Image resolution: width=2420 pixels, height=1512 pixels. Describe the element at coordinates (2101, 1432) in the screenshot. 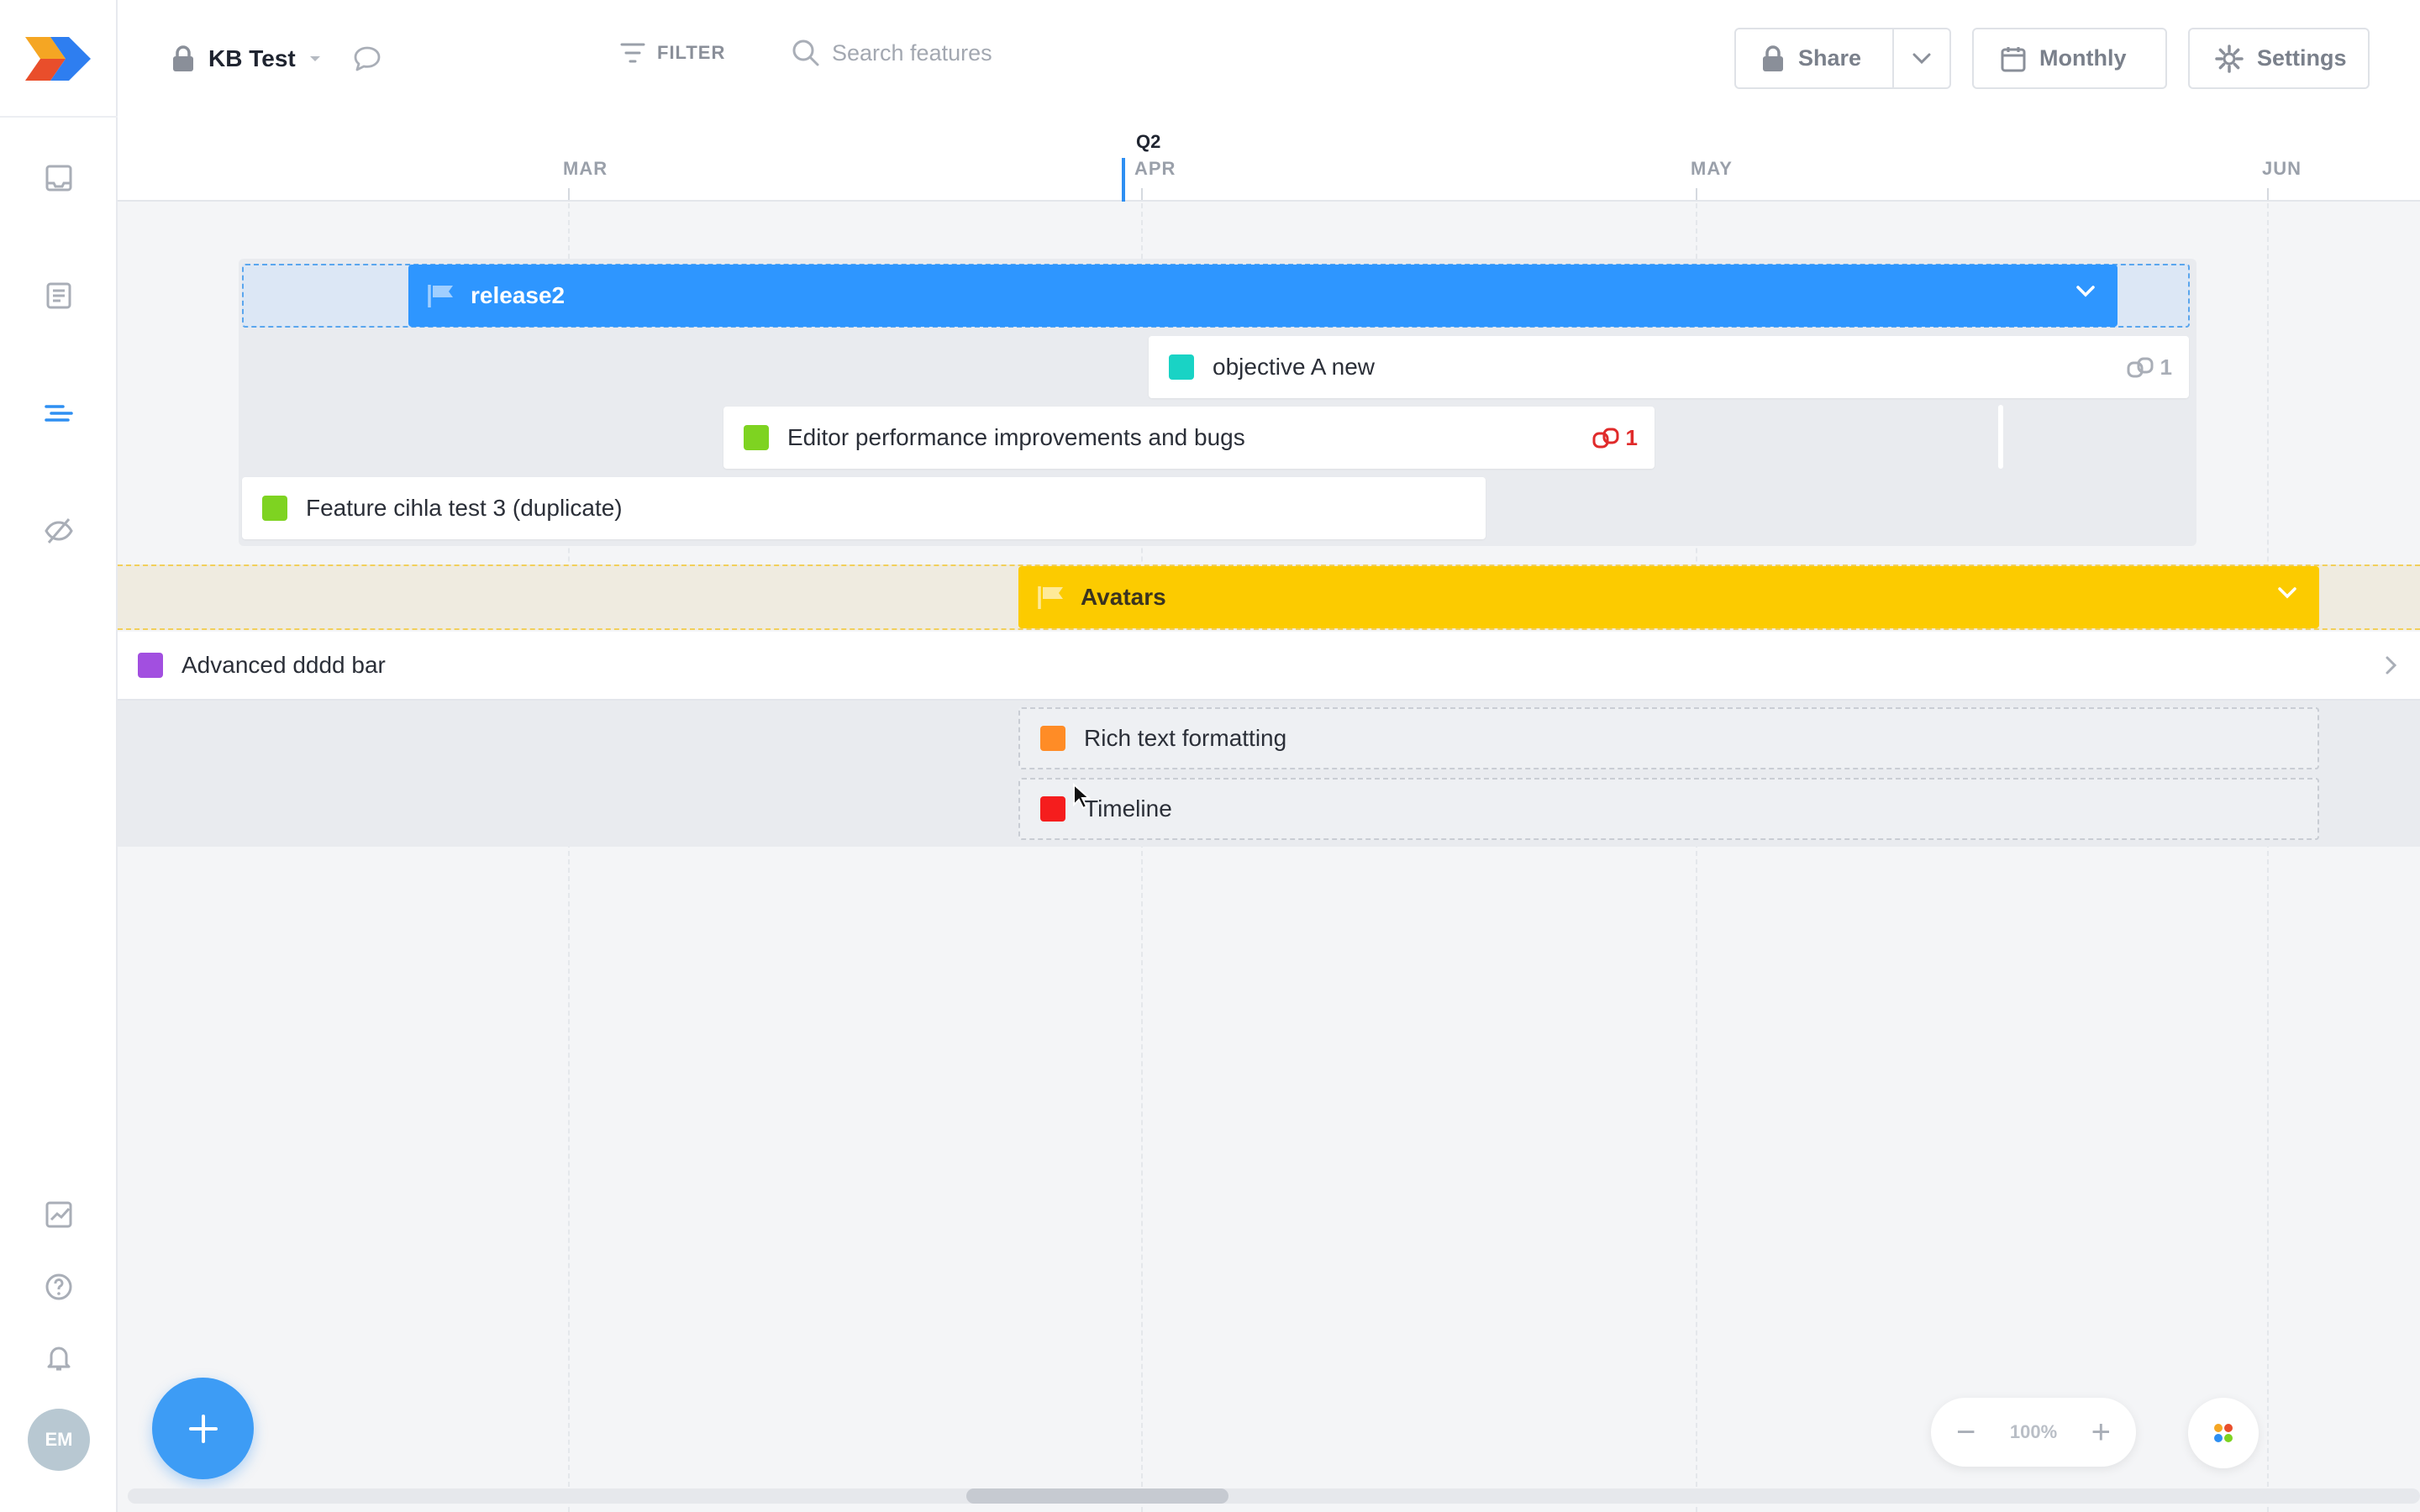

I see `zoom-in-button: +` at that location.